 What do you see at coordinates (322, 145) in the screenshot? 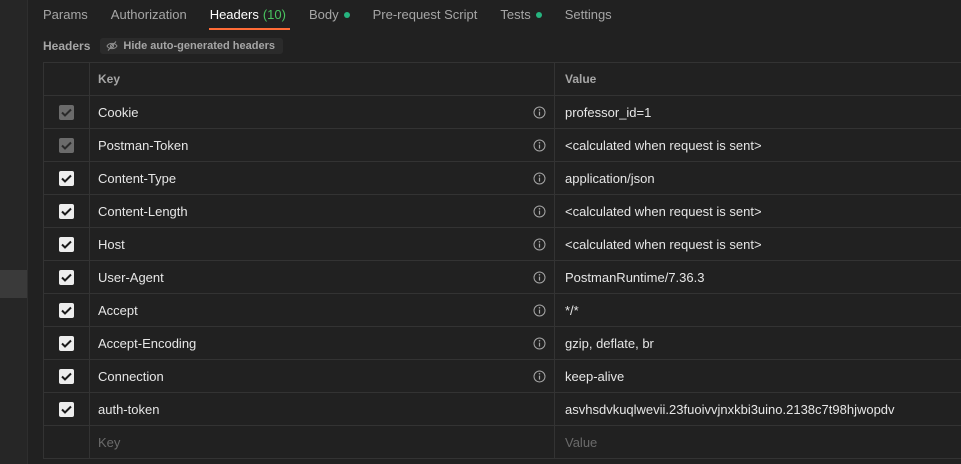
I see `row-key-cell: Postman-Token` at bounding box center [322, 145].